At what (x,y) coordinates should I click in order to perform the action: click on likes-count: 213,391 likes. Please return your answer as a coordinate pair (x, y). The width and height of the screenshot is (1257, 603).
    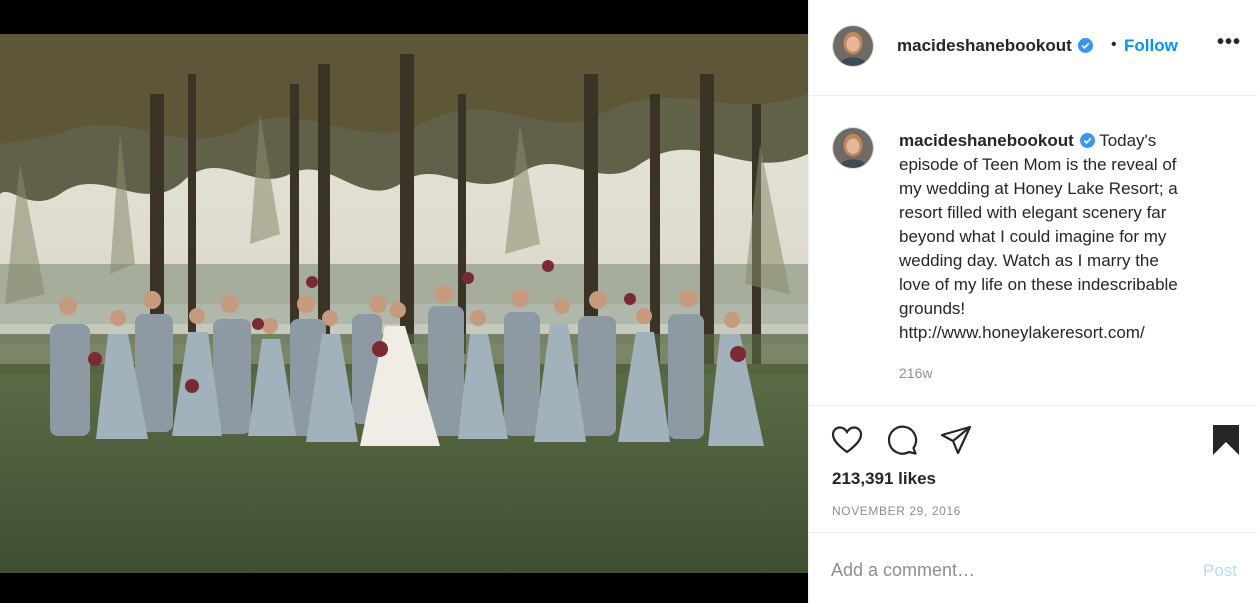
    Looking at the image, I should click on (884, 479).